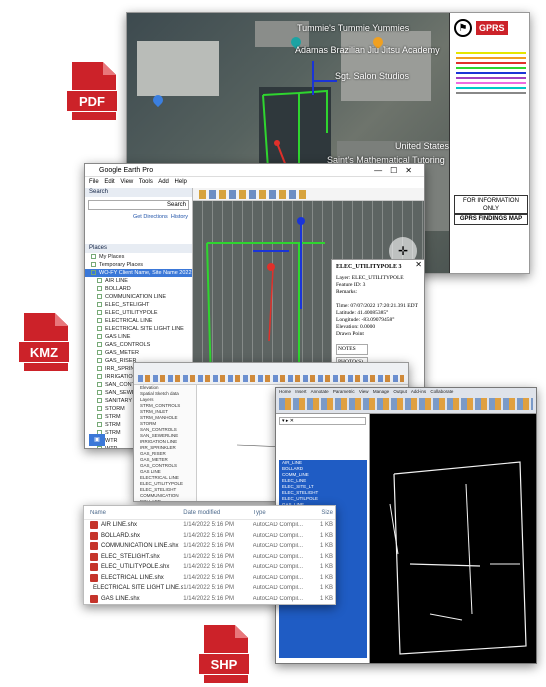 Image resolution: width=546 pixels, height=687 pixels. Describe the element at coordinates (133, 513) in the screenshot. I see `col-name: Name` at that location.